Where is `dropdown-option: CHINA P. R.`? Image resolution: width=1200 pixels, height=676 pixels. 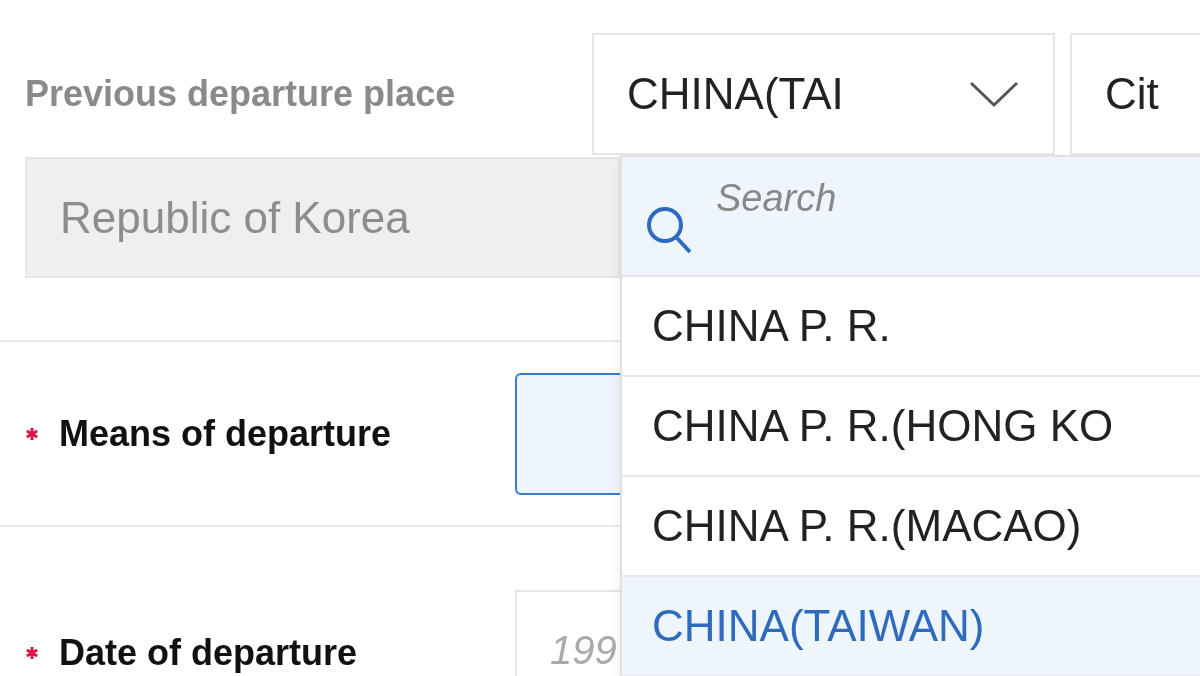
dropdown-option: CHINA P. R. is located at coordinates (911, 327).